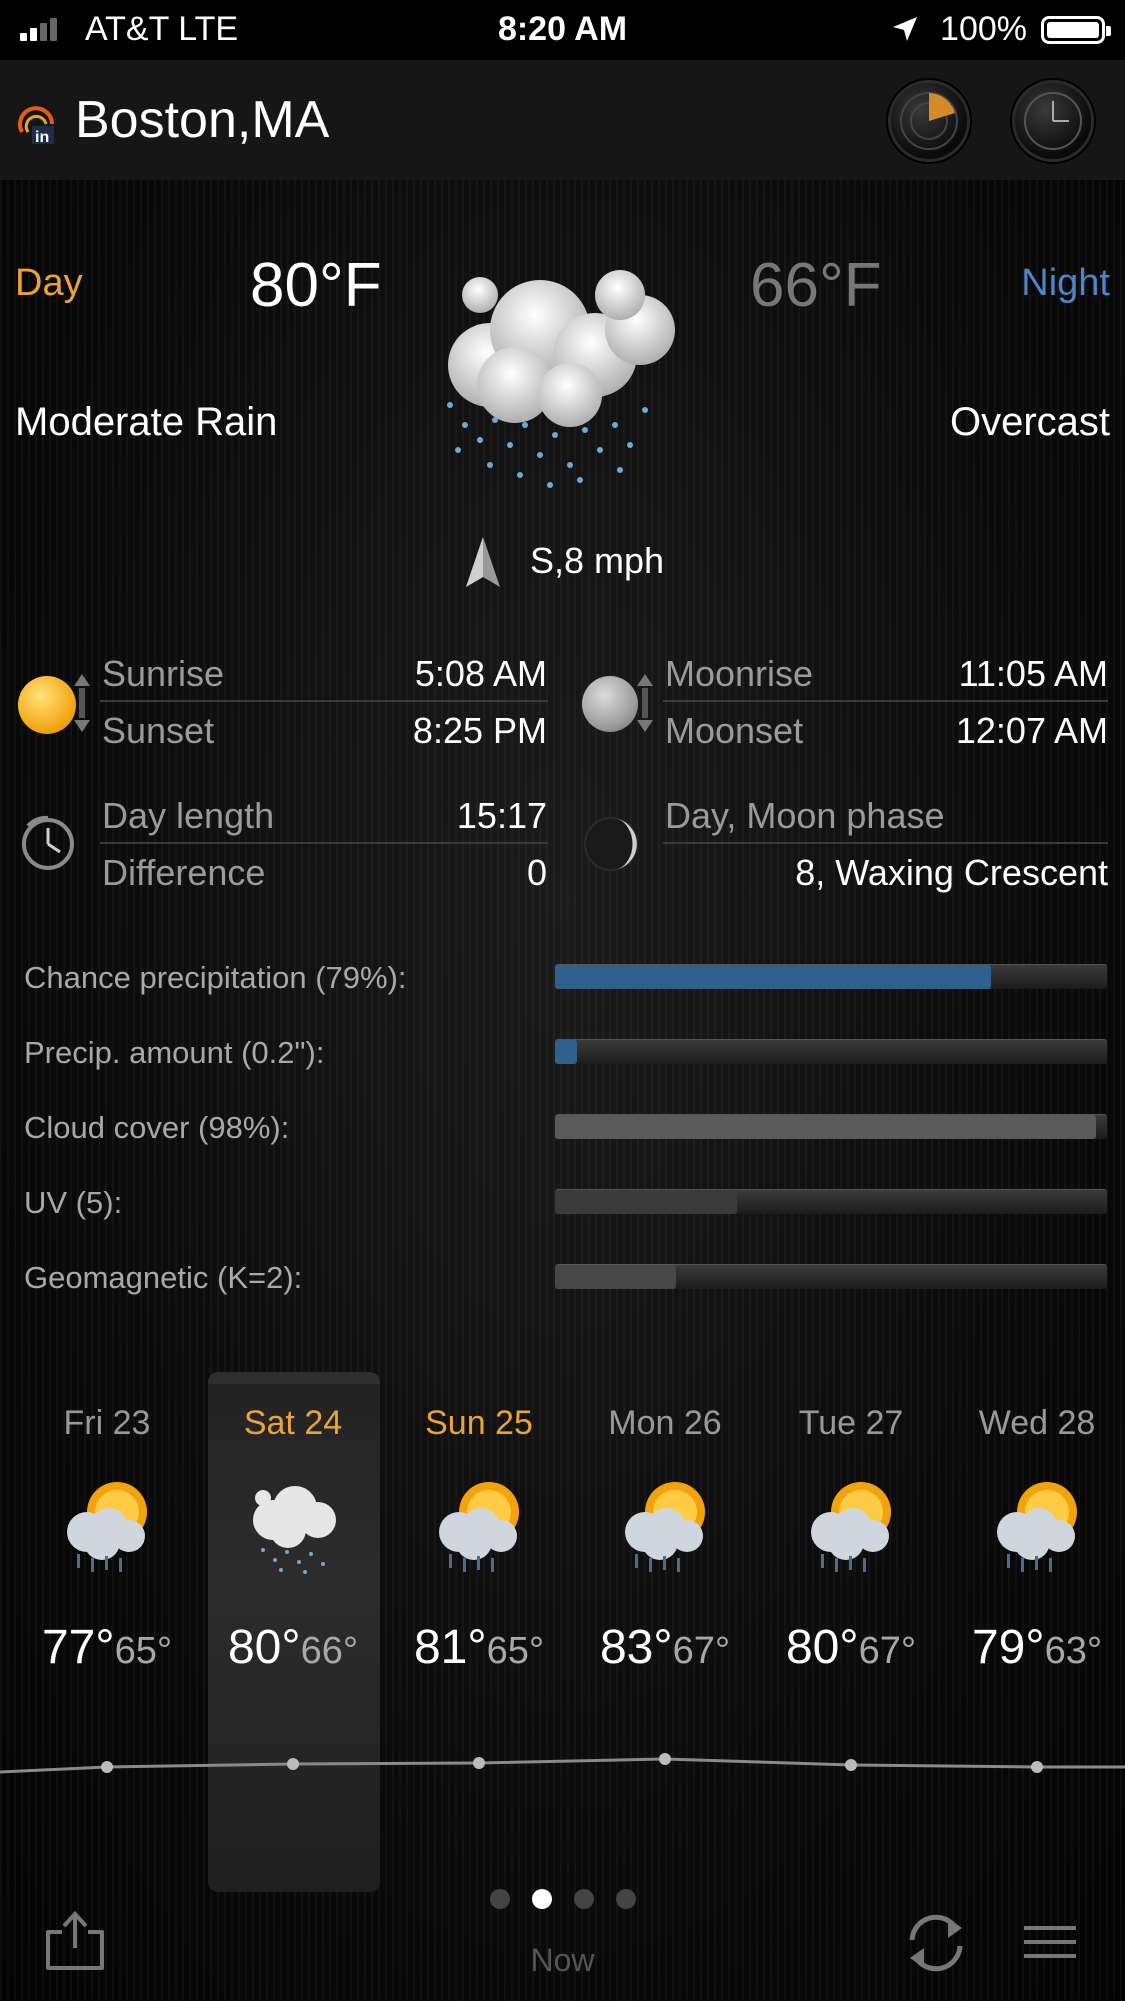 The height and width of the screenshot is (2001, 1125). What do you see at coordinates (805, 815) in the screenshot?
I see `moon-phase-label: Day, Moon phase` at bounding box center [805, 815].